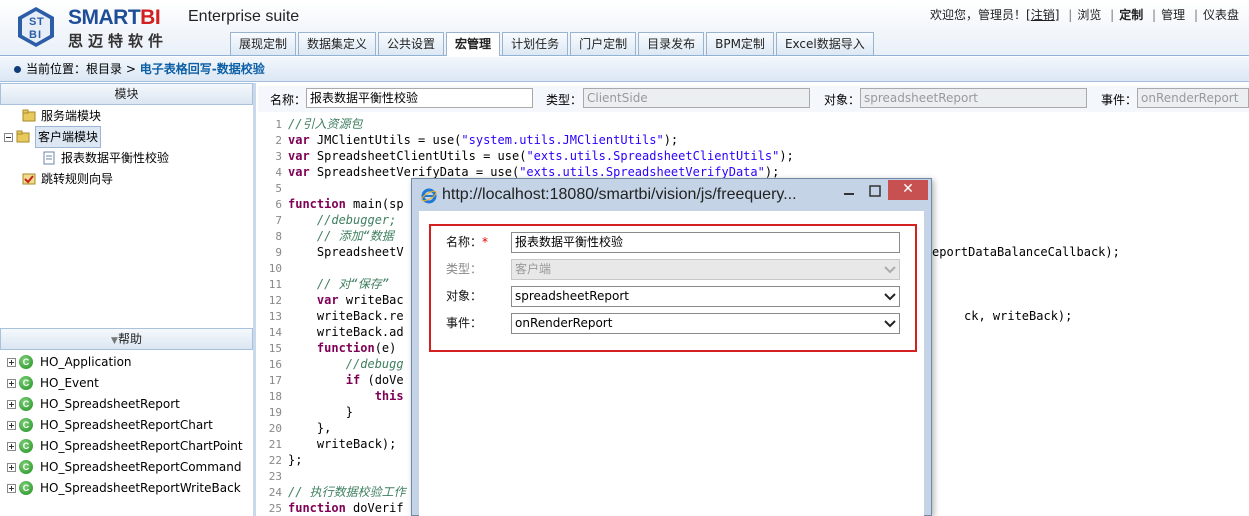  I want to click on suite-name: Enterprise suite, so click(244, 16).